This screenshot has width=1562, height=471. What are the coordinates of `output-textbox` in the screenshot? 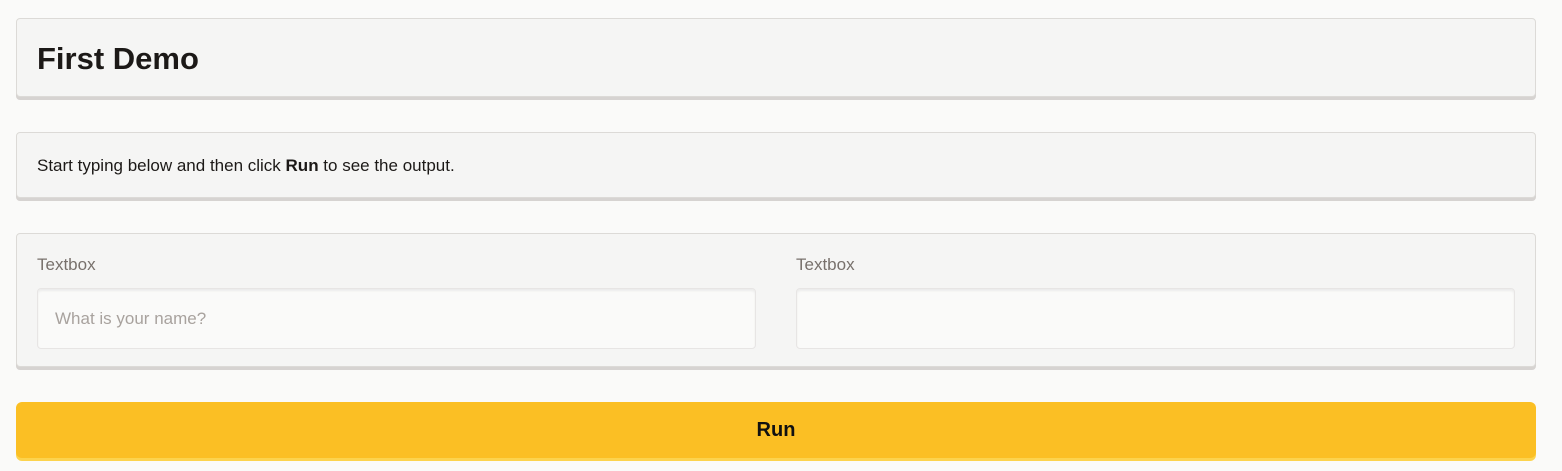 It's located at (1155, 318).